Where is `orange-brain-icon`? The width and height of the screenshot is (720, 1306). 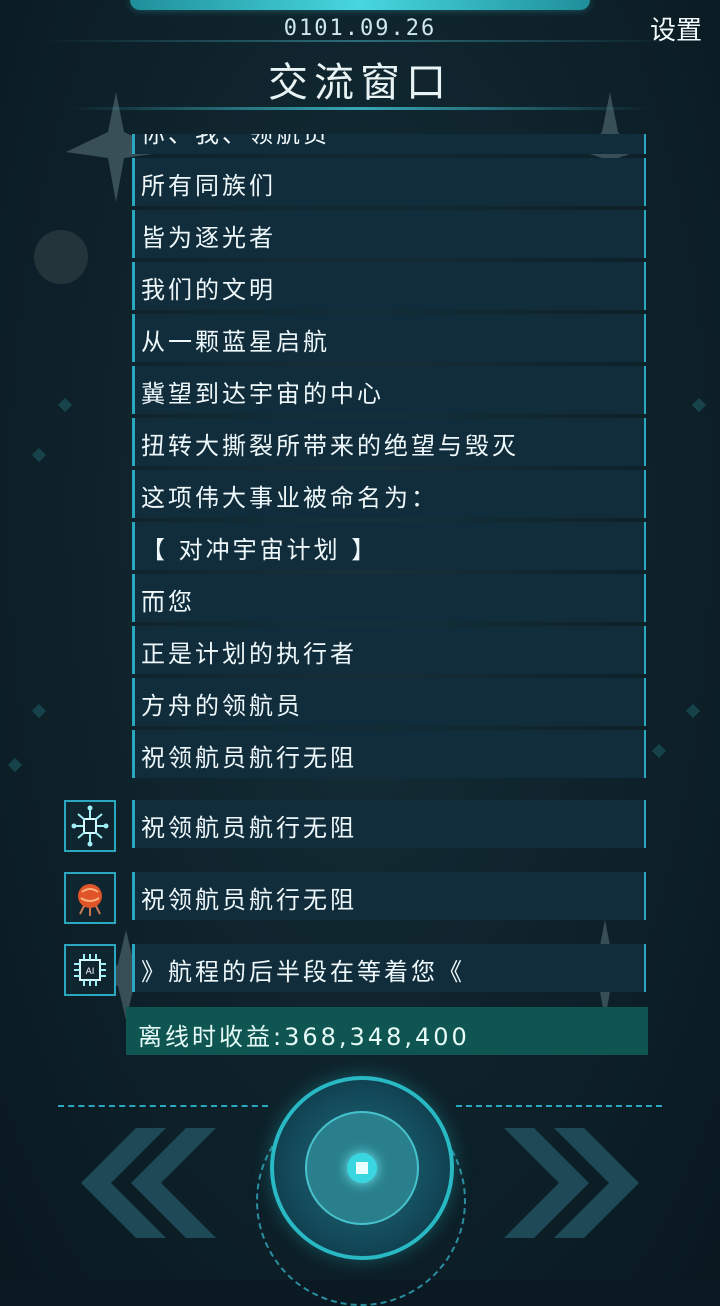
orange-brain-icon is located at coordinates (90, 898).